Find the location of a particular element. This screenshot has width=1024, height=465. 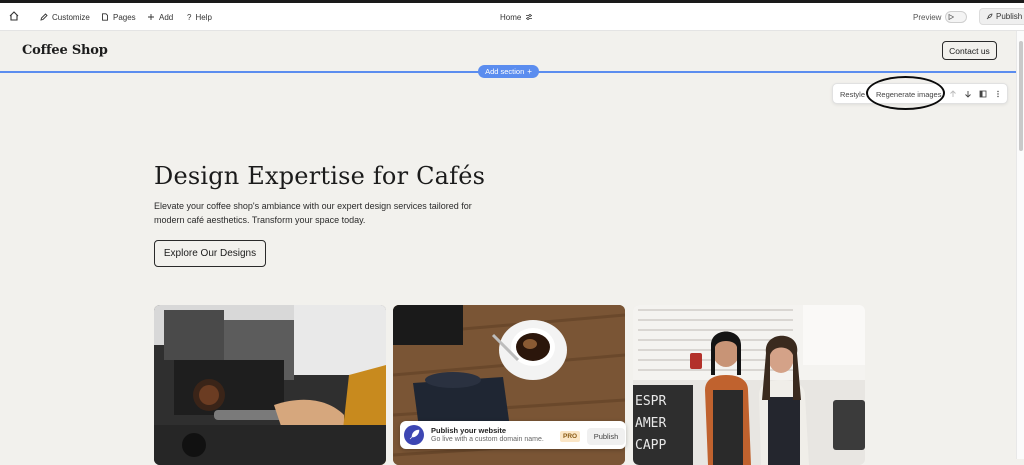

page-selector: Home is located at coordinates (516, 17).